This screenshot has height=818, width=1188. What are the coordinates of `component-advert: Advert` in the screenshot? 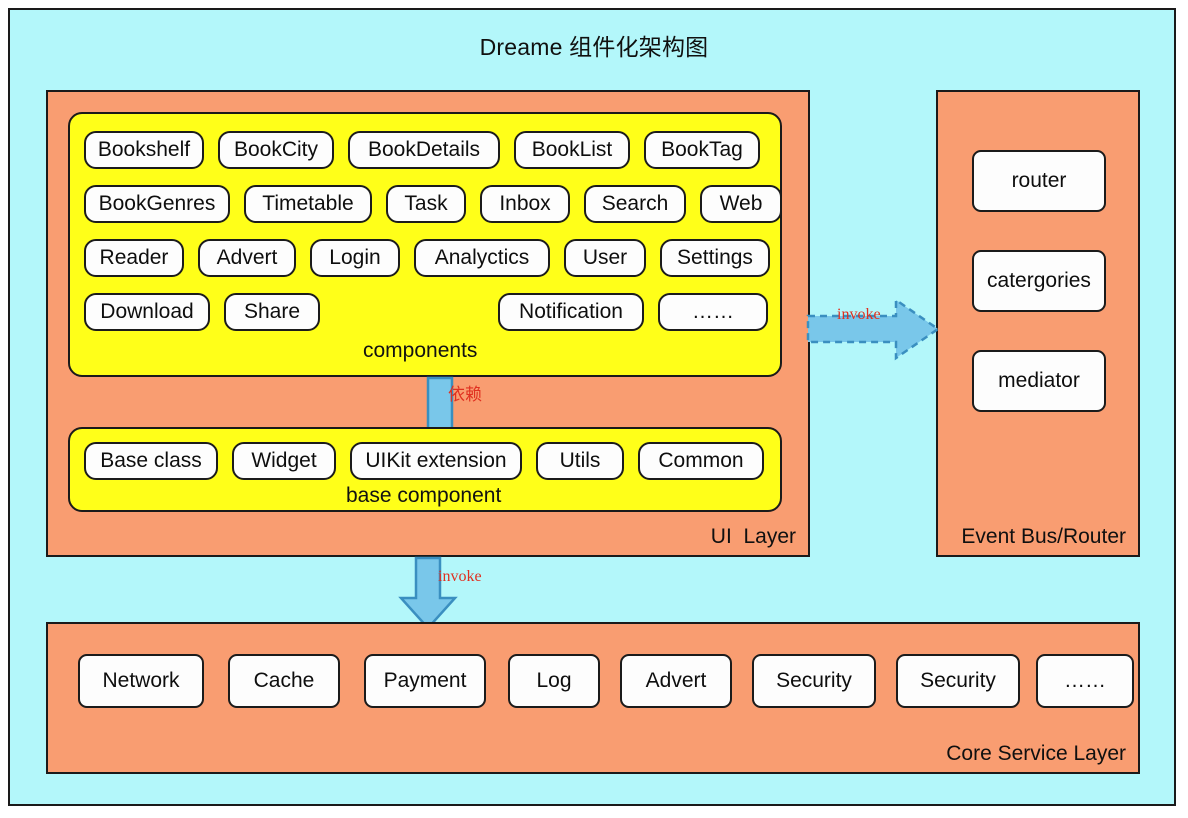 It's located at (247, 258).